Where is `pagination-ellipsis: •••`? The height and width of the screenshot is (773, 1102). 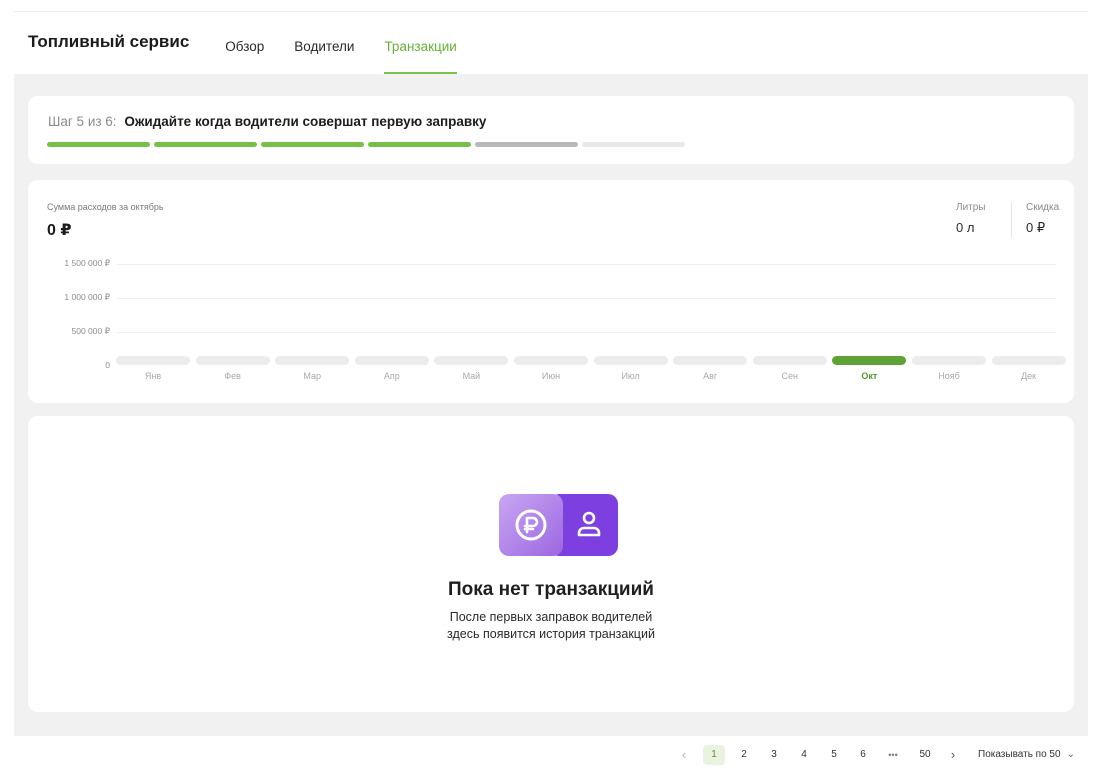 pagination-ellipsis: ••• is located at coordinates (893, 755).